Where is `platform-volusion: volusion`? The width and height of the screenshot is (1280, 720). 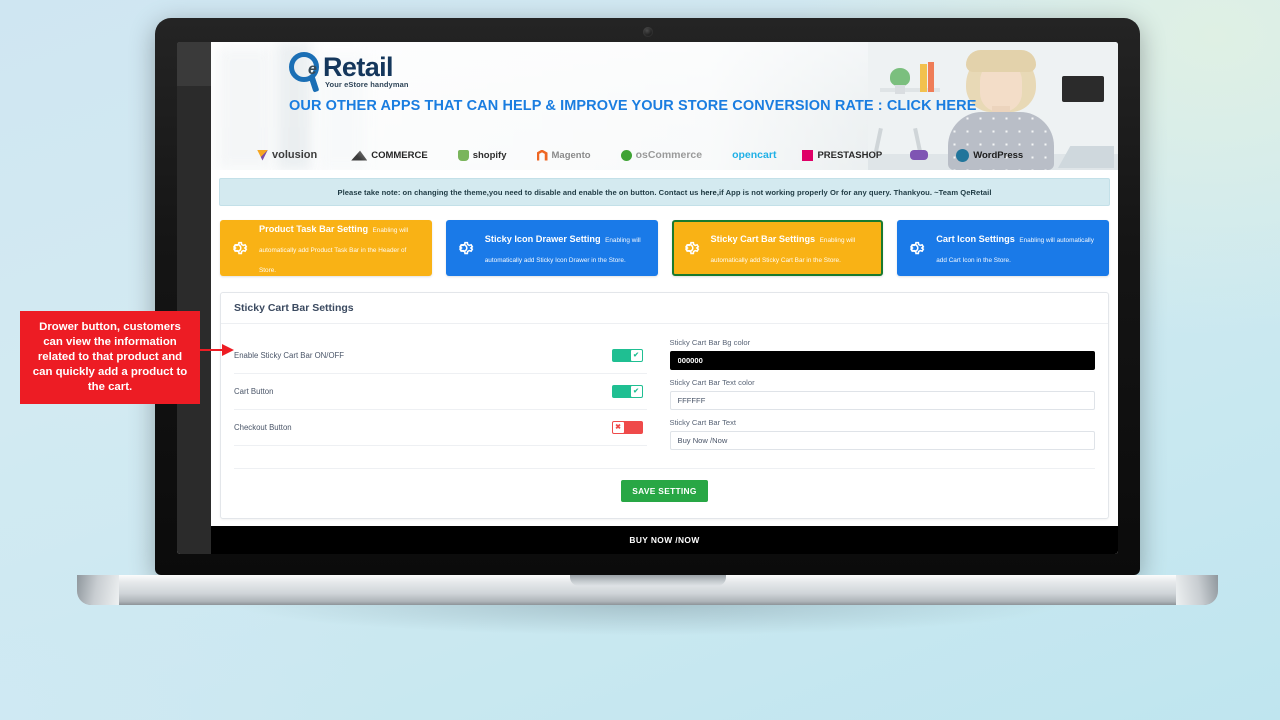
platform-volusion: volusion is located at coordinates (287, 155).